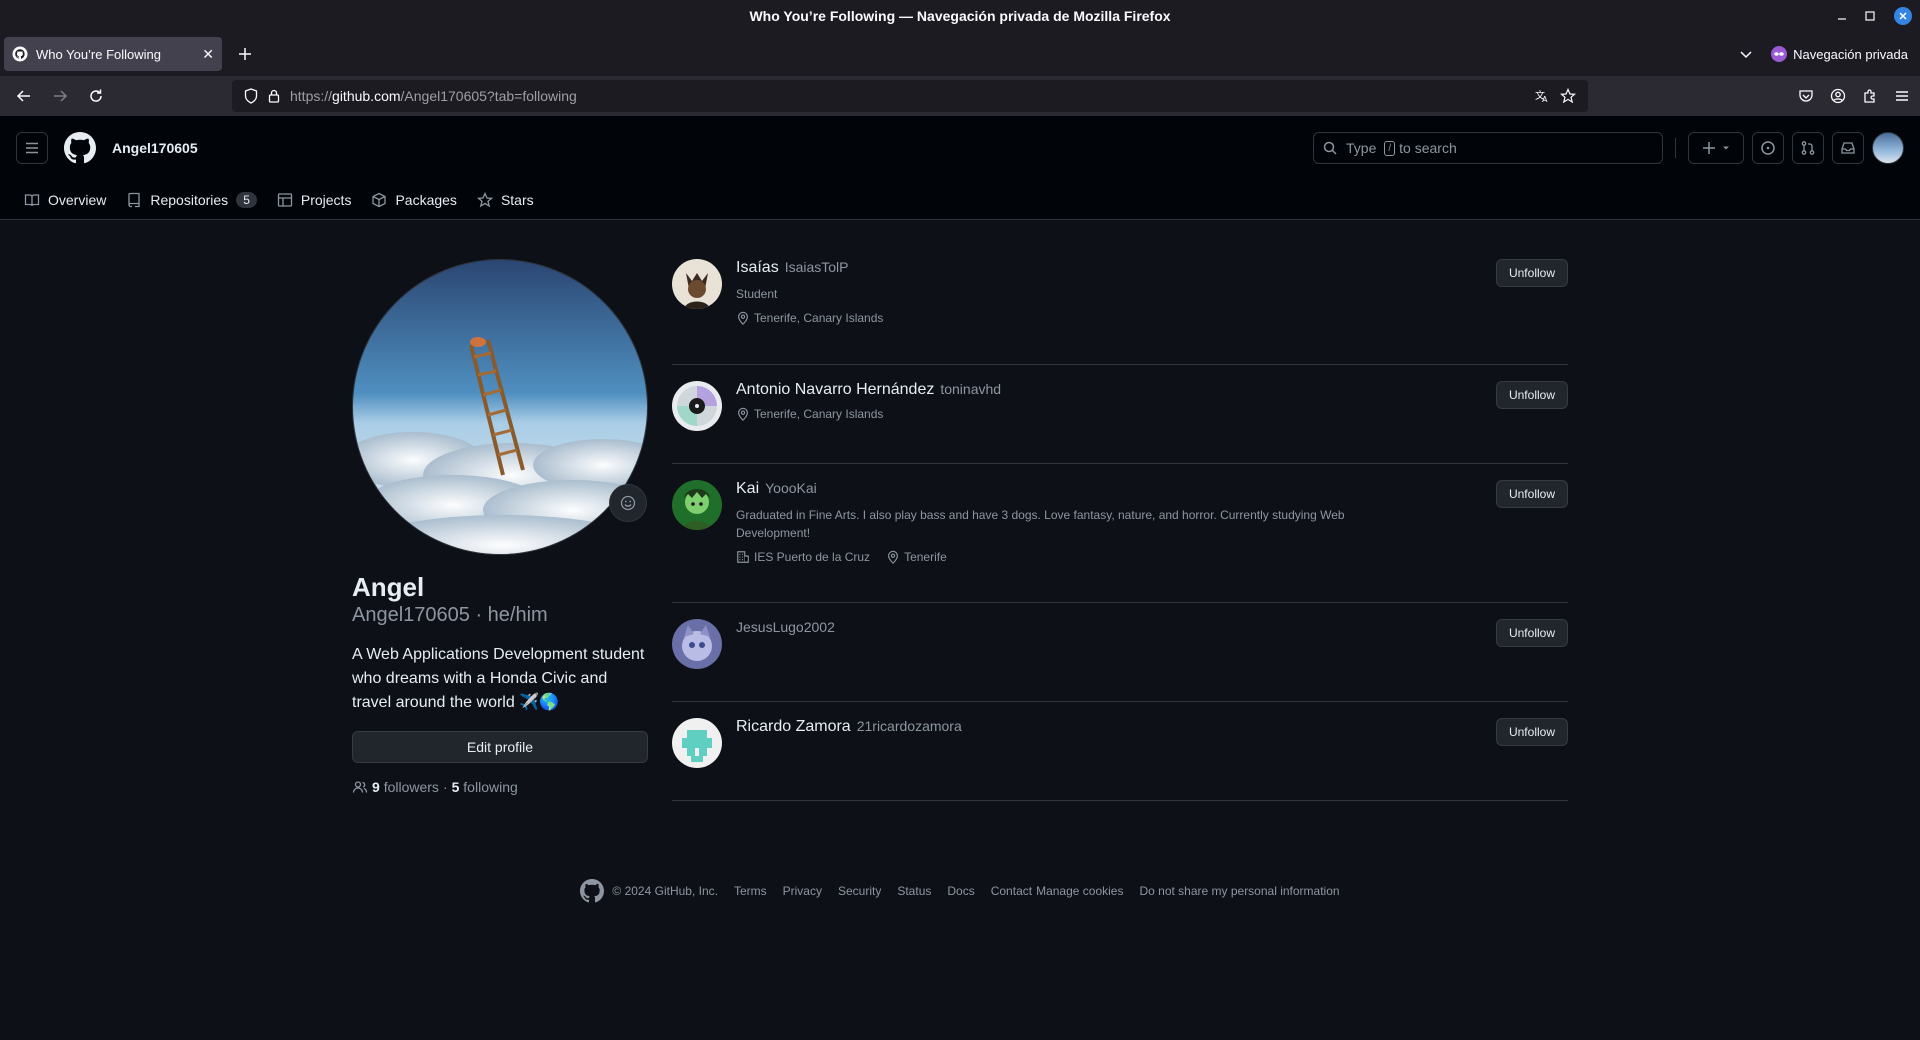 Image resolution: width=1920 pixels, height=1040 pixels. What do you see at coordinates (835, 389) in the screenshot?
I see `user-display-name: Antonio Navarro Hernández` at bounding box center [835, 389].